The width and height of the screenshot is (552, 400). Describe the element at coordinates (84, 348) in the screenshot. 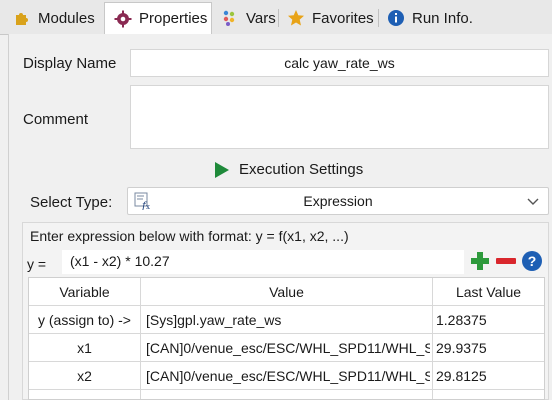

I see `row-variable-x1: x1` at that location.